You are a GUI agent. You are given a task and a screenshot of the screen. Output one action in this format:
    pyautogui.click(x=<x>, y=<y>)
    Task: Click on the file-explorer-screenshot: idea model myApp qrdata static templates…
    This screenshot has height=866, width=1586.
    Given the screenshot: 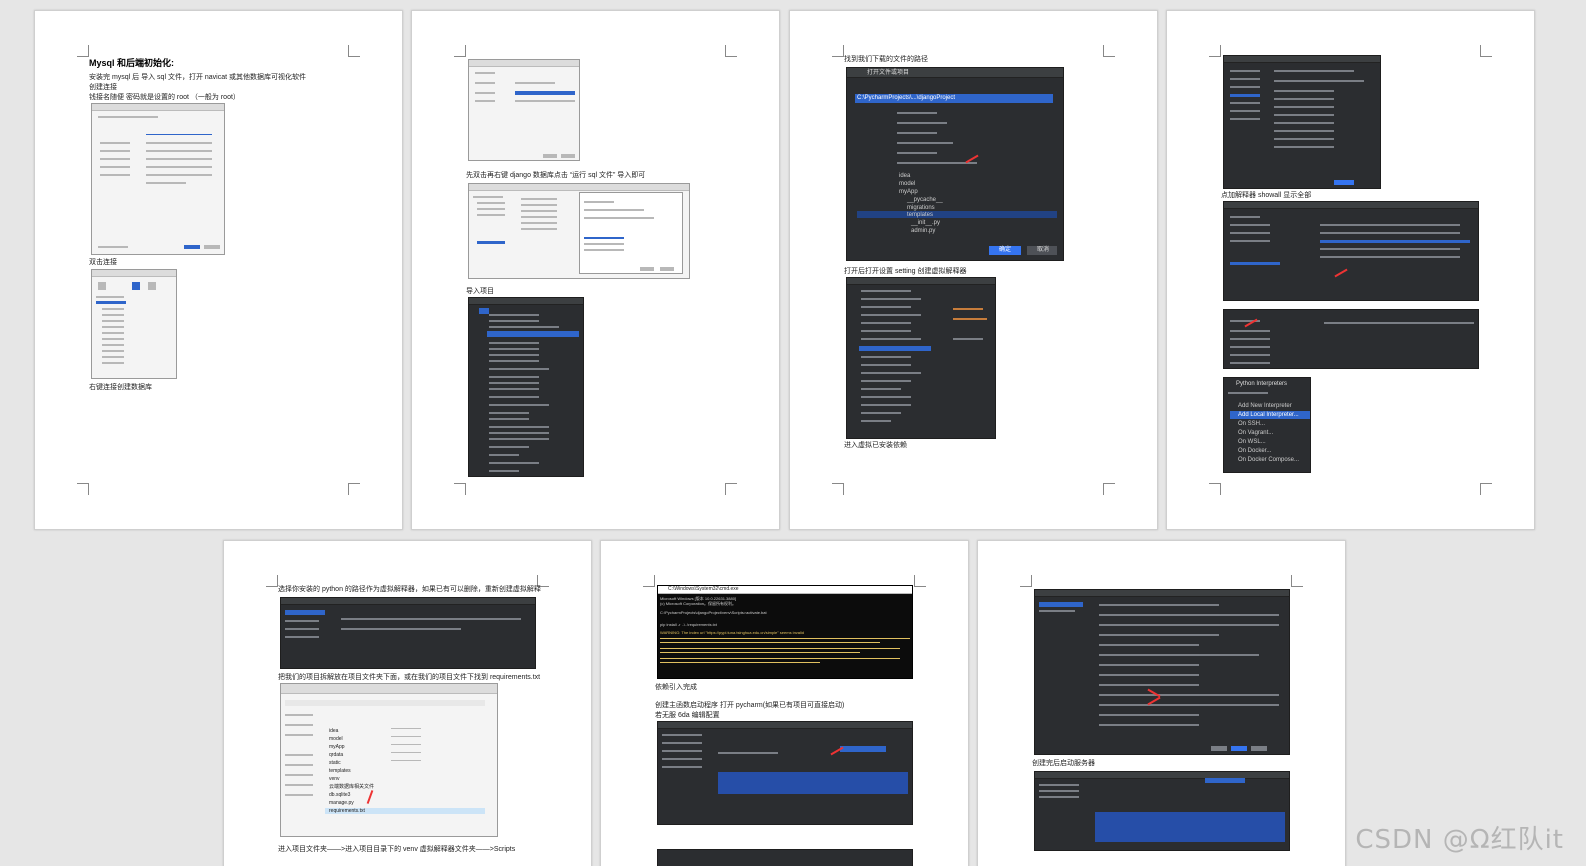 What is the action you would take?
    pyautogui.click(x=389, y=760)
    